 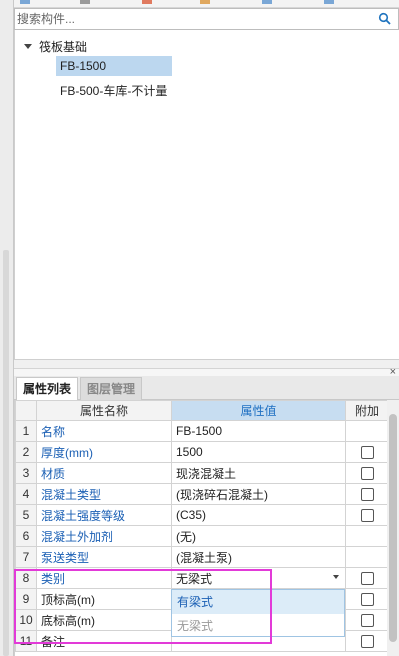 I want to click on grid-header-row: 属性名称 属性值 附加, so click(x=201, y=410).